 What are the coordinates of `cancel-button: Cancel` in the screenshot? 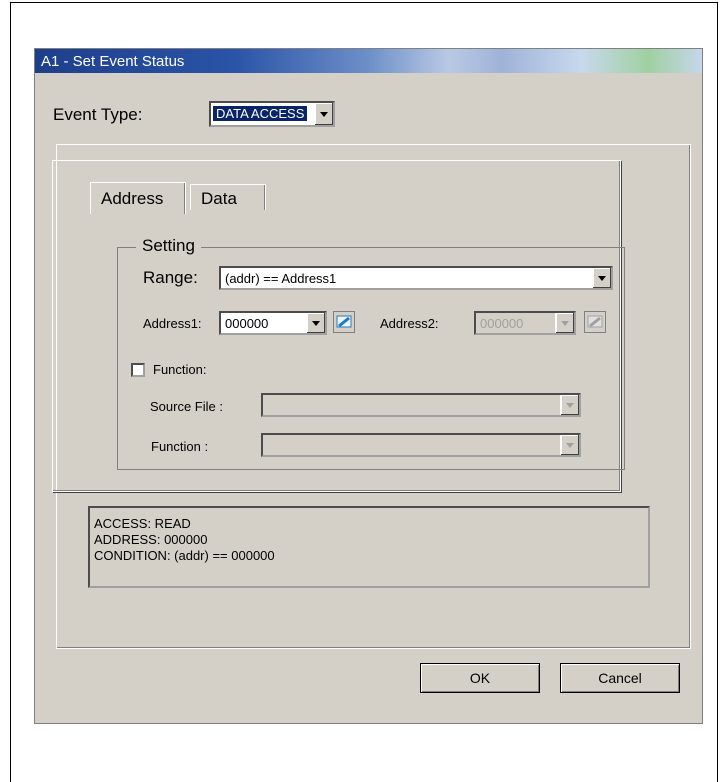 It's located at (620, 678).